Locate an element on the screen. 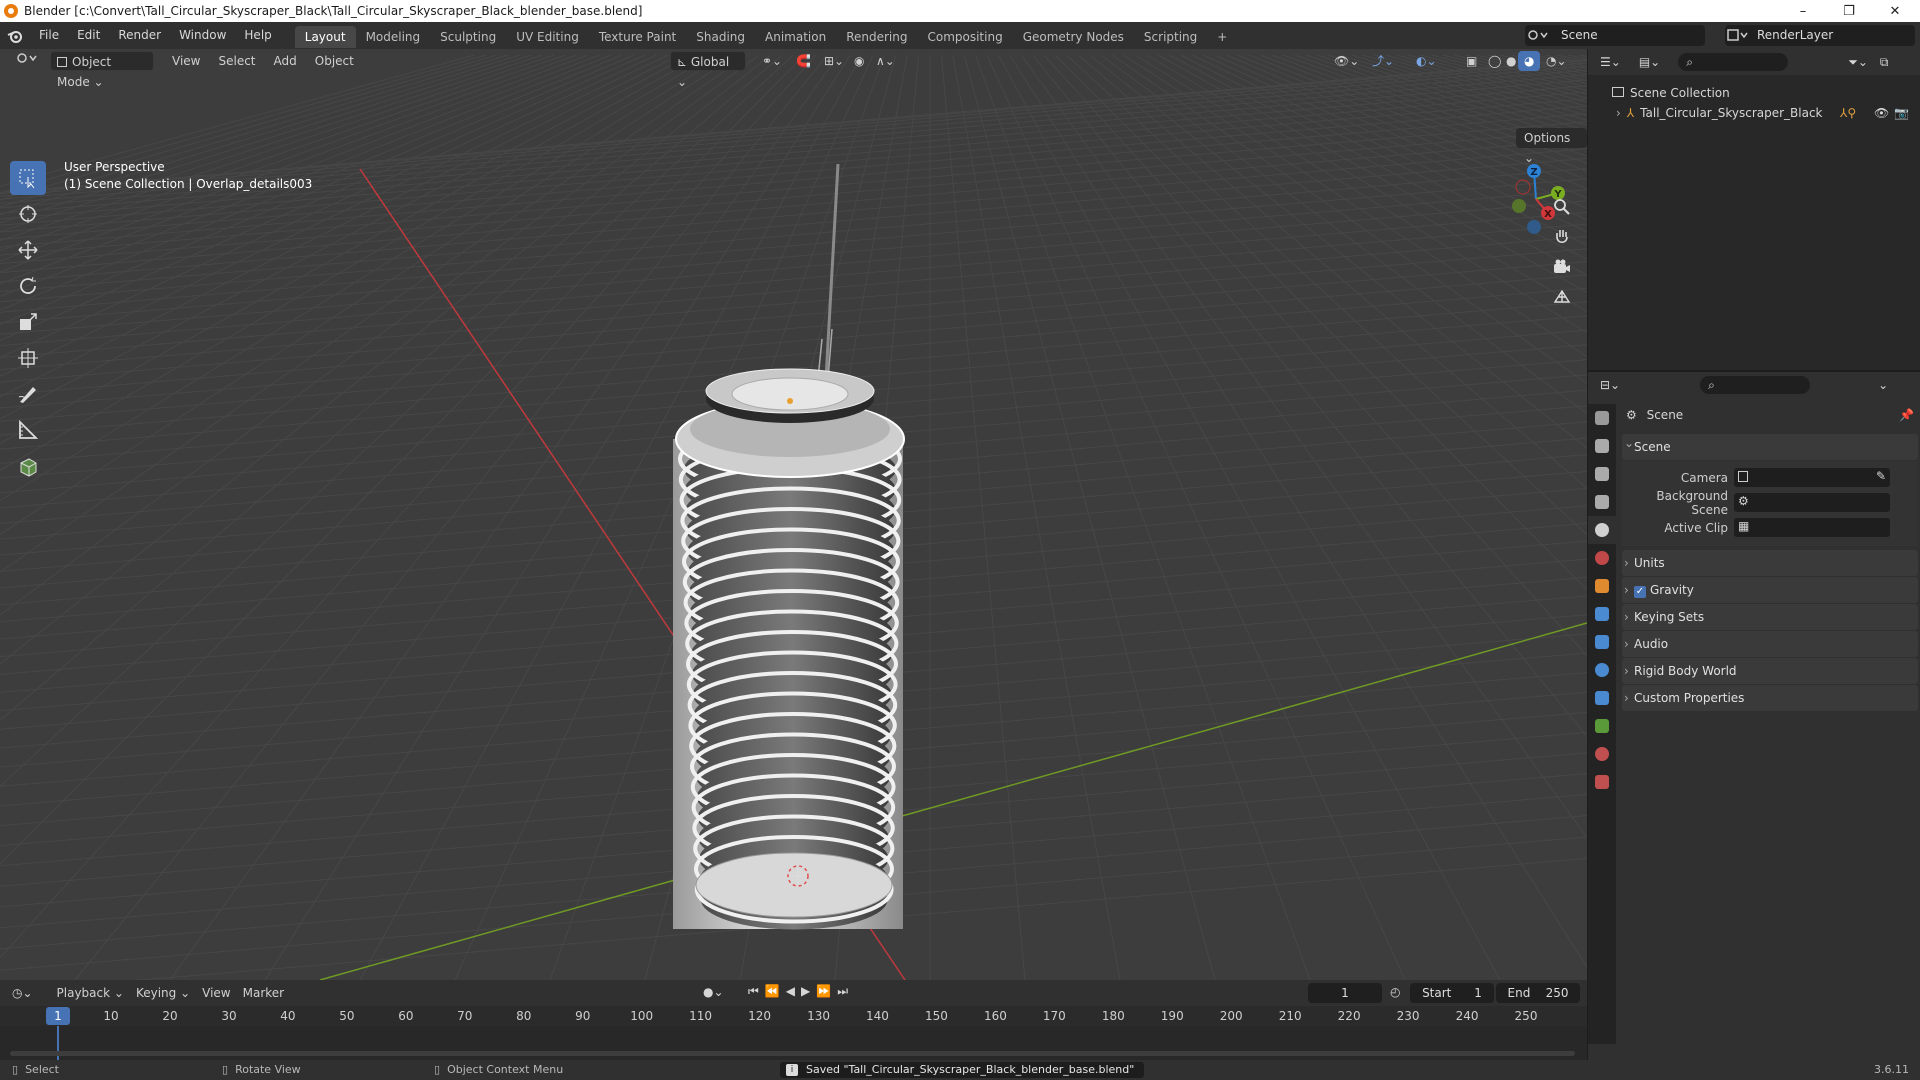  scale-tool is located at coordinates (28, 322).